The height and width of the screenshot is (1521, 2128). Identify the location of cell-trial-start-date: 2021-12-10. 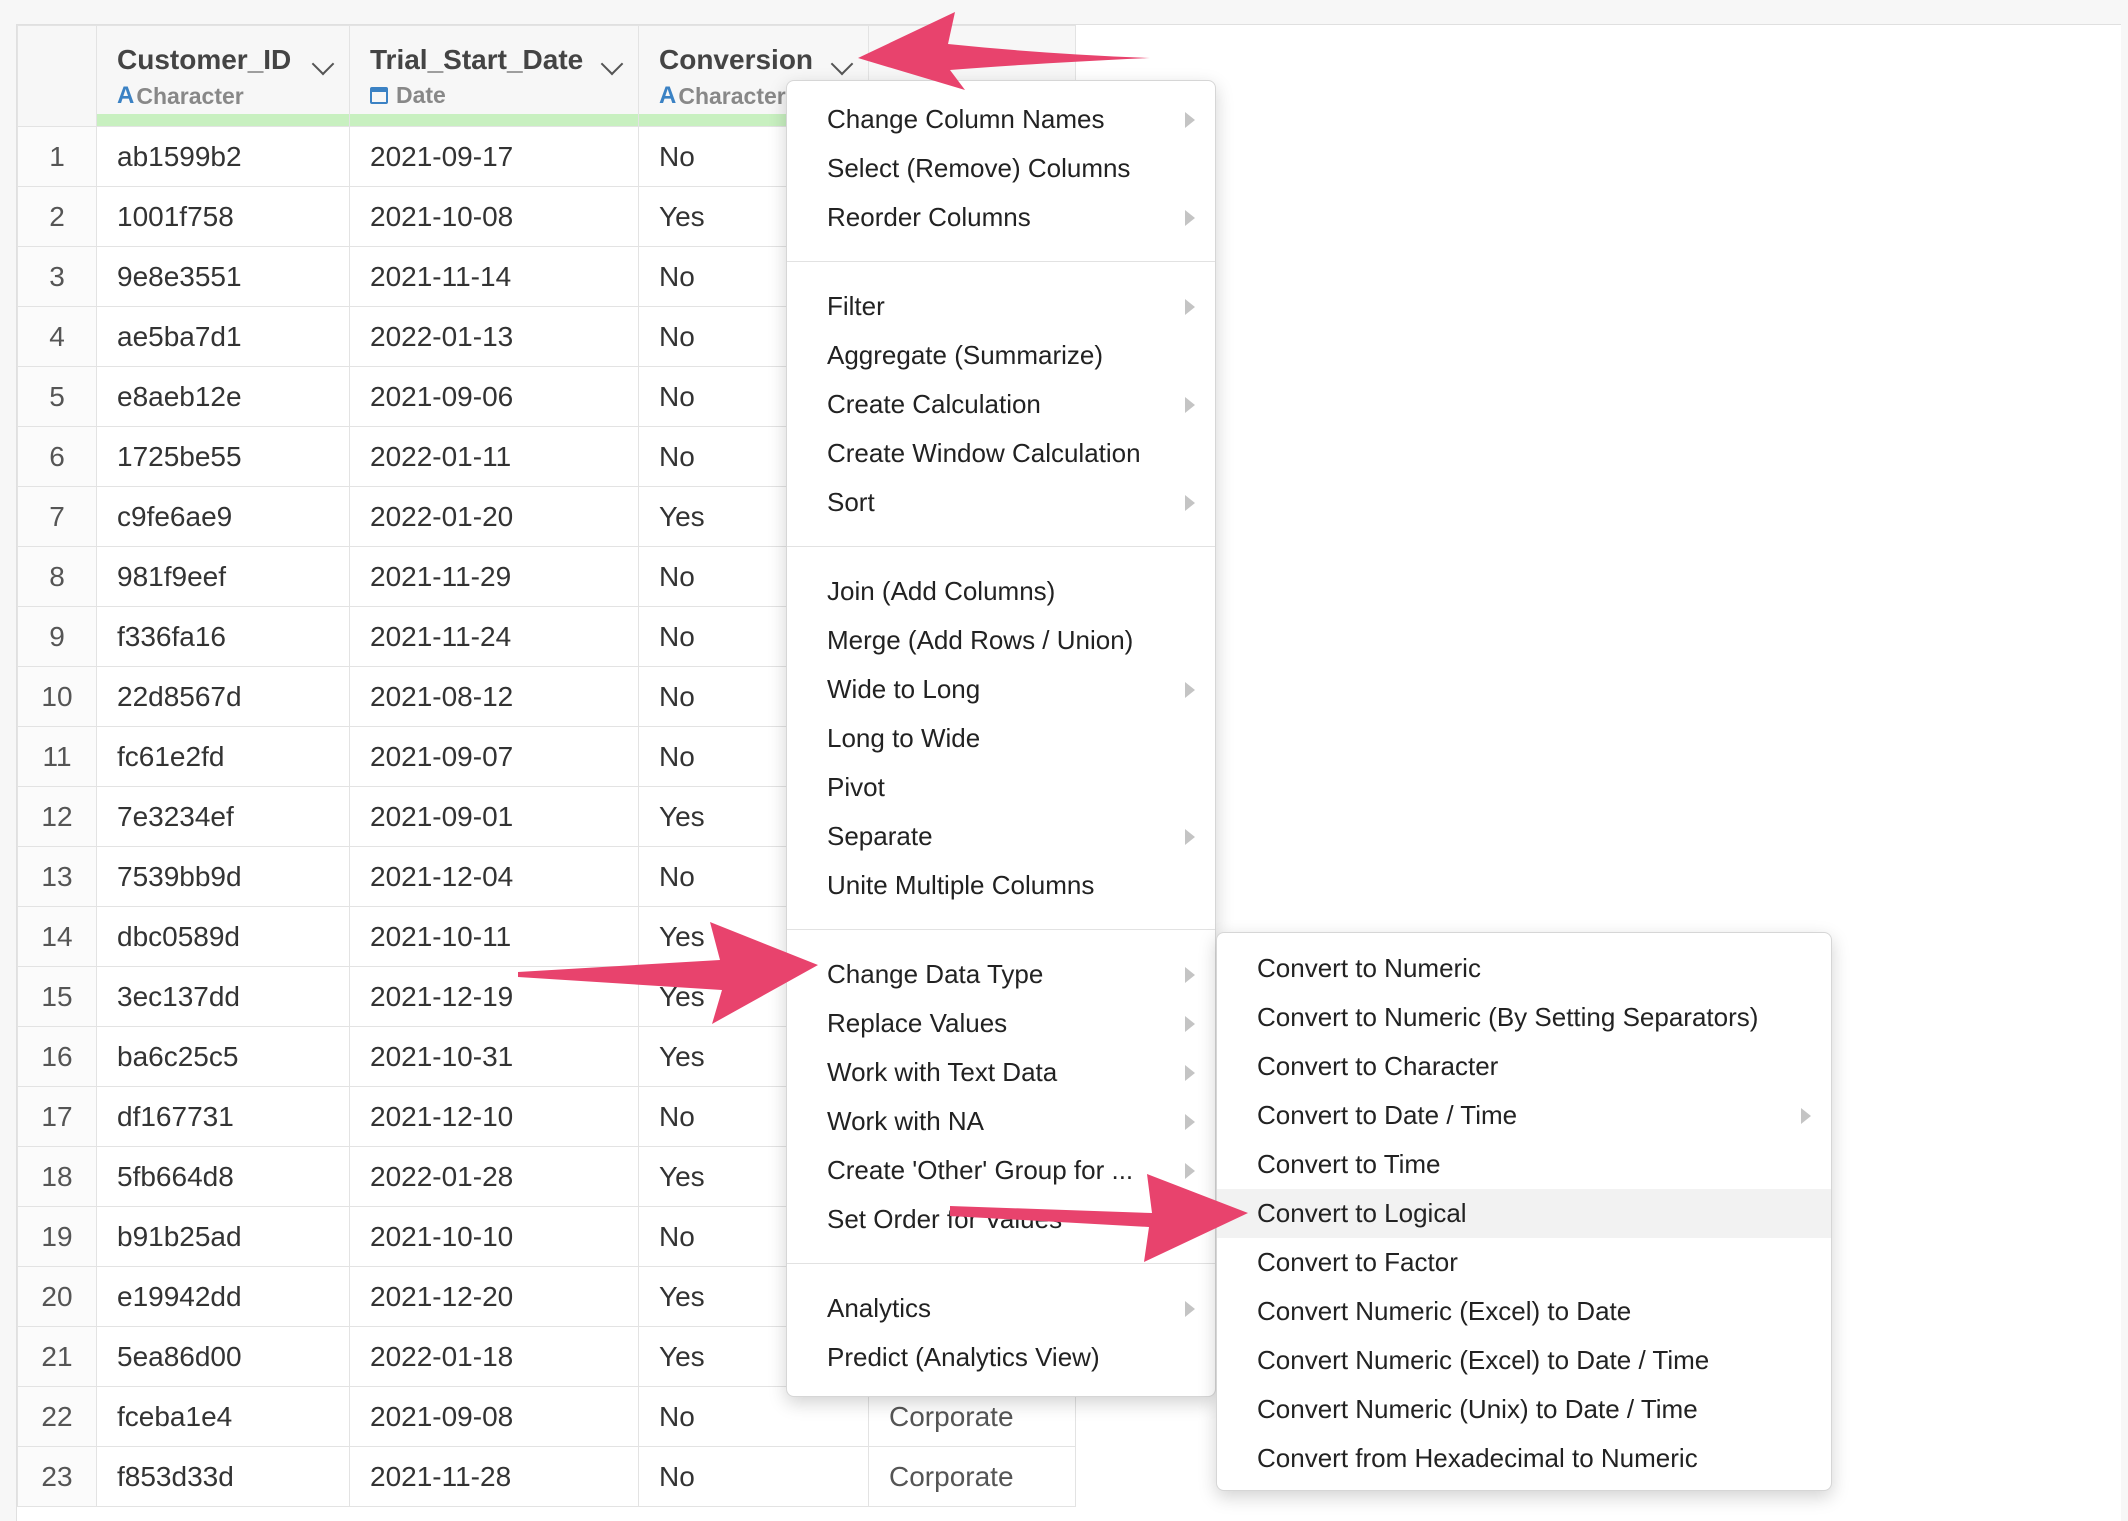
(494, 1116).